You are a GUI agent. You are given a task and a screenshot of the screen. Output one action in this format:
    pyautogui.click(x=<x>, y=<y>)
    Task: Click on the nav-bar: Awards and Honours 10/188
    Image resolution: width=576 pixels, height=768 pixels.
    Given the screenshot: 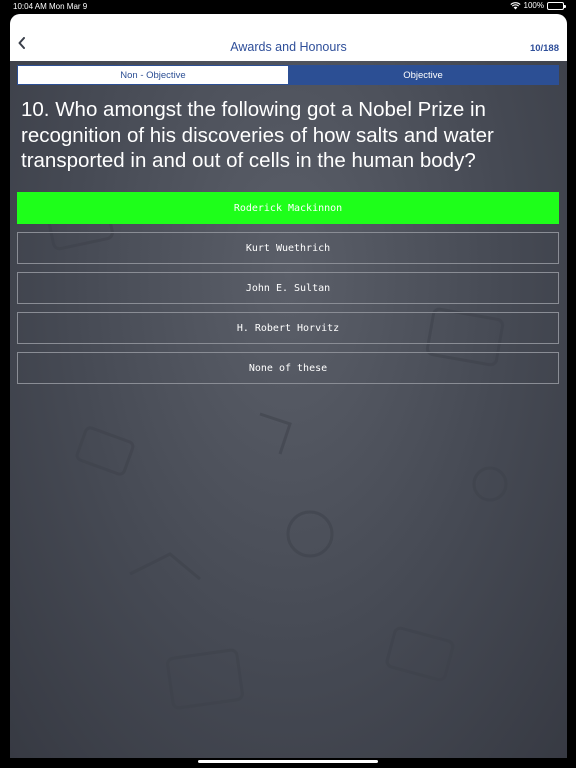 What is the action you would take?
    pyautogui.click(x=288, y=37)
    